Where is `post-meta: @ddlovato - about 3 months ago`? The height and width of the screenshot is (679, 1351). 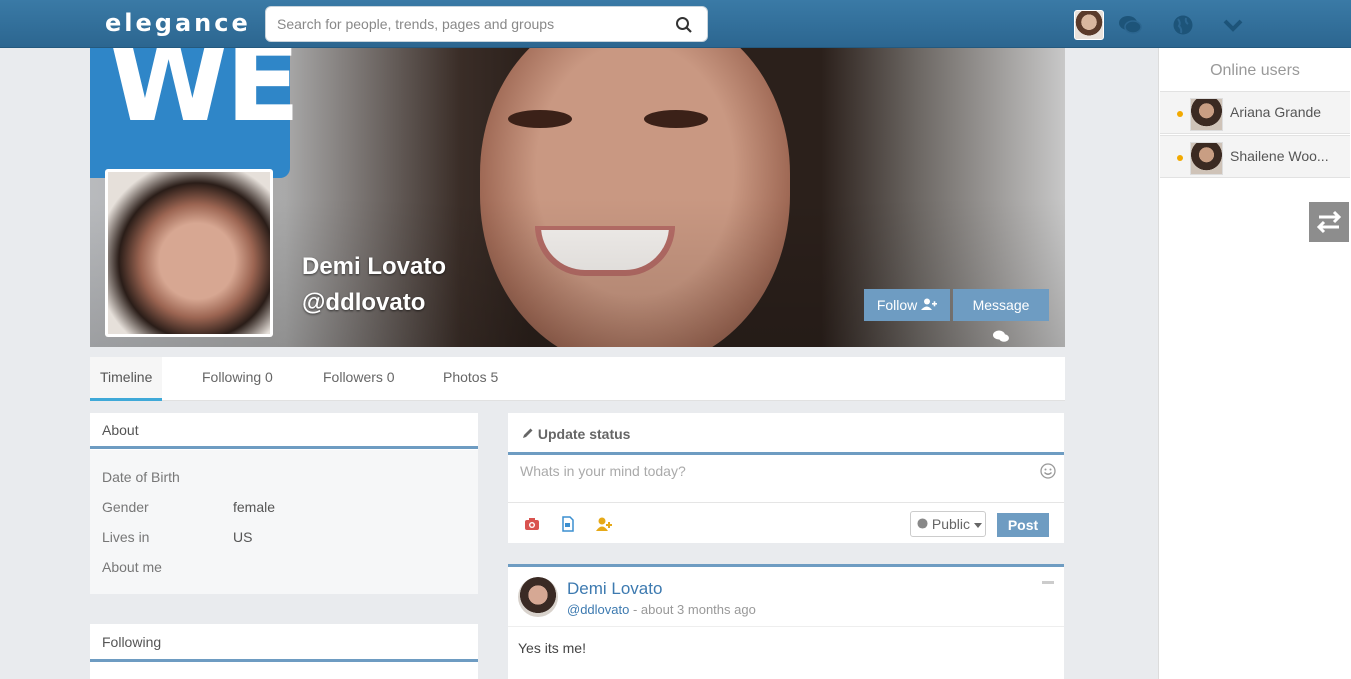
post-meta: @ddlovato - about 3 months ago is located at coordinates (661, 609).